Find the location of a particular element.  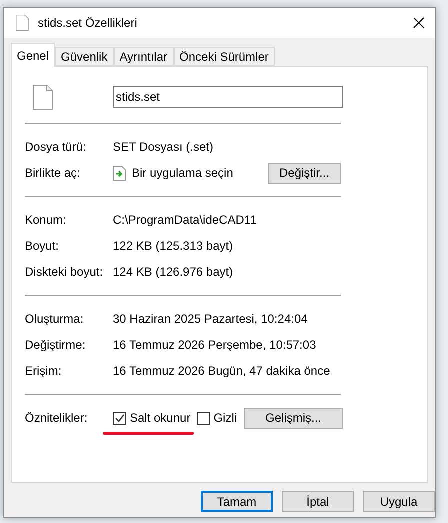

field-label: Dosya türü: is located at coordinates (56, 147).